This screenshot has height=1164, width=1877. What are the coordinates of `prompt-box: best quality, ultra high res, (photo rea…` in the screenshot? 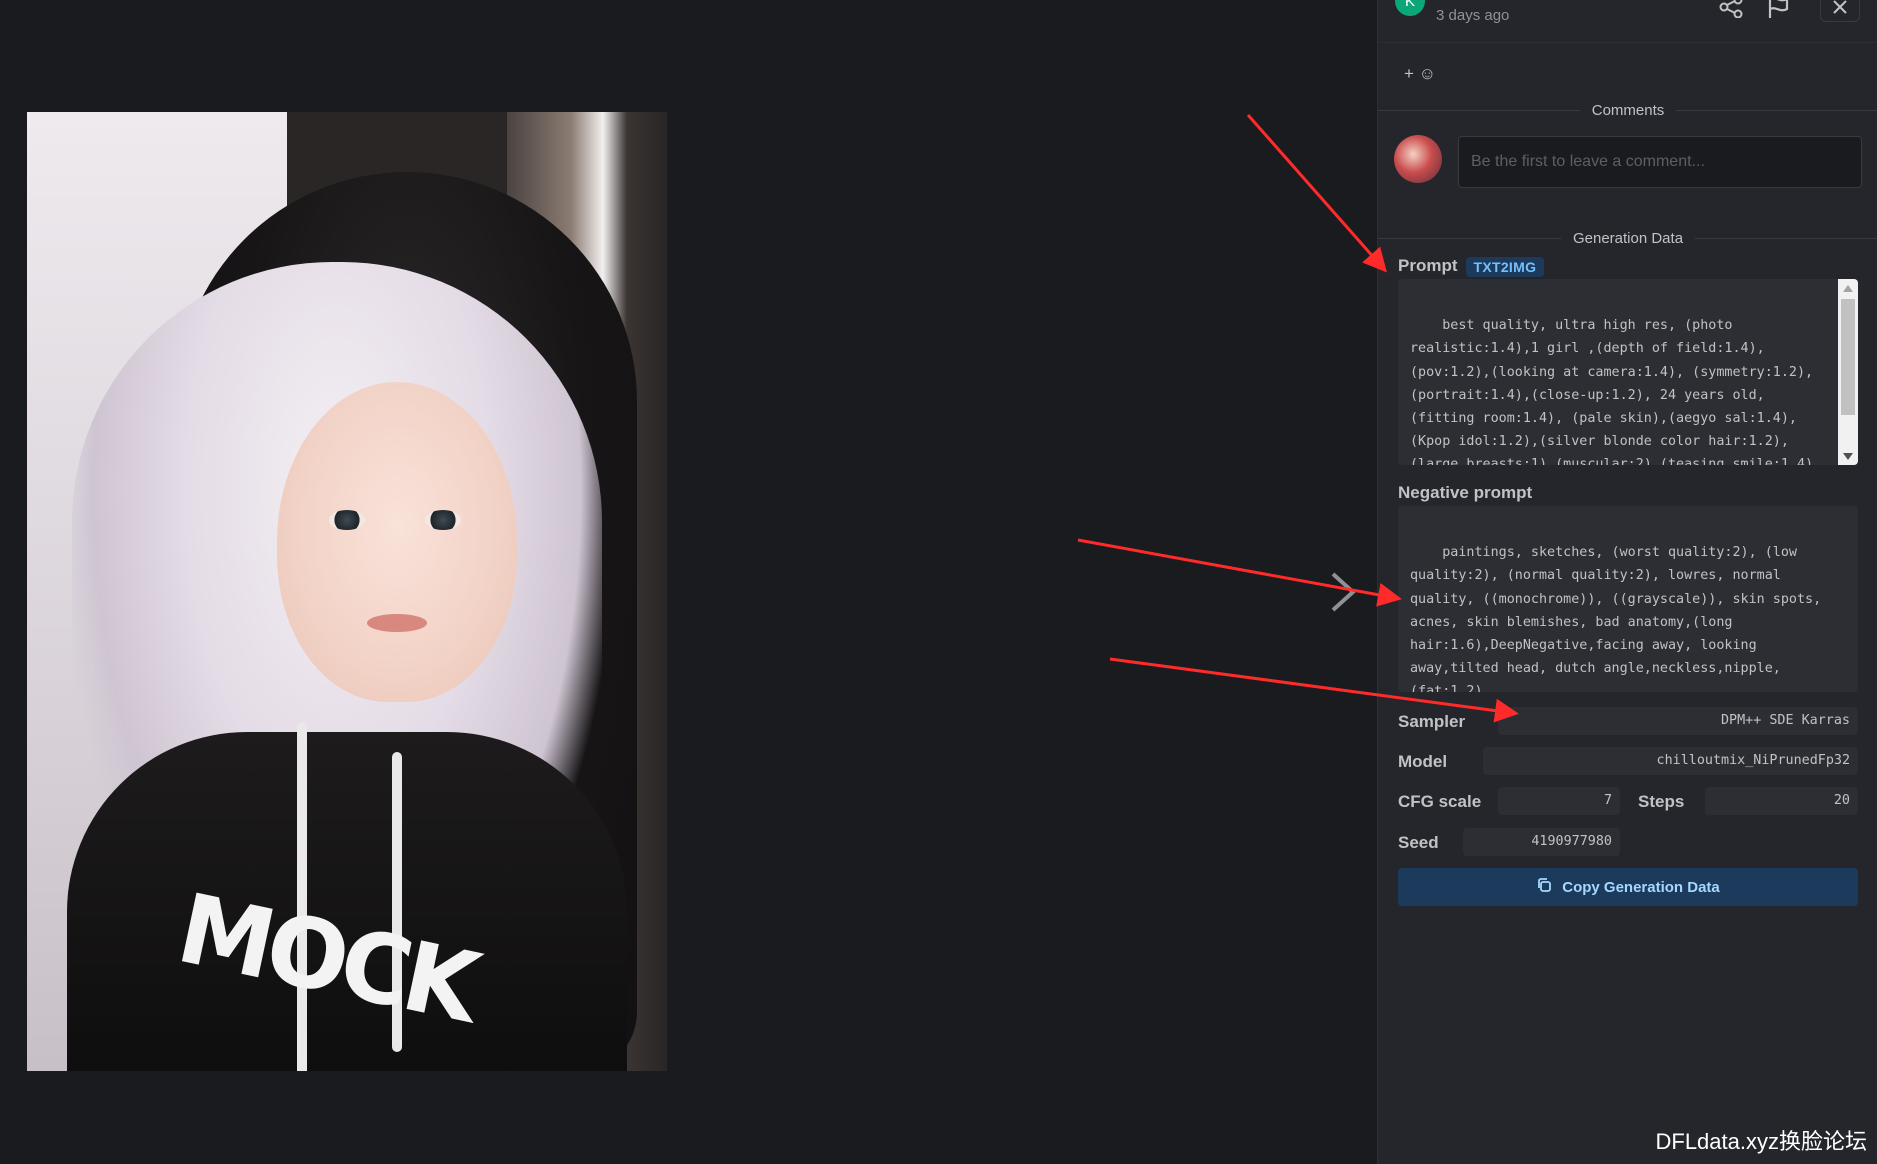 It's located at (1628, 372).